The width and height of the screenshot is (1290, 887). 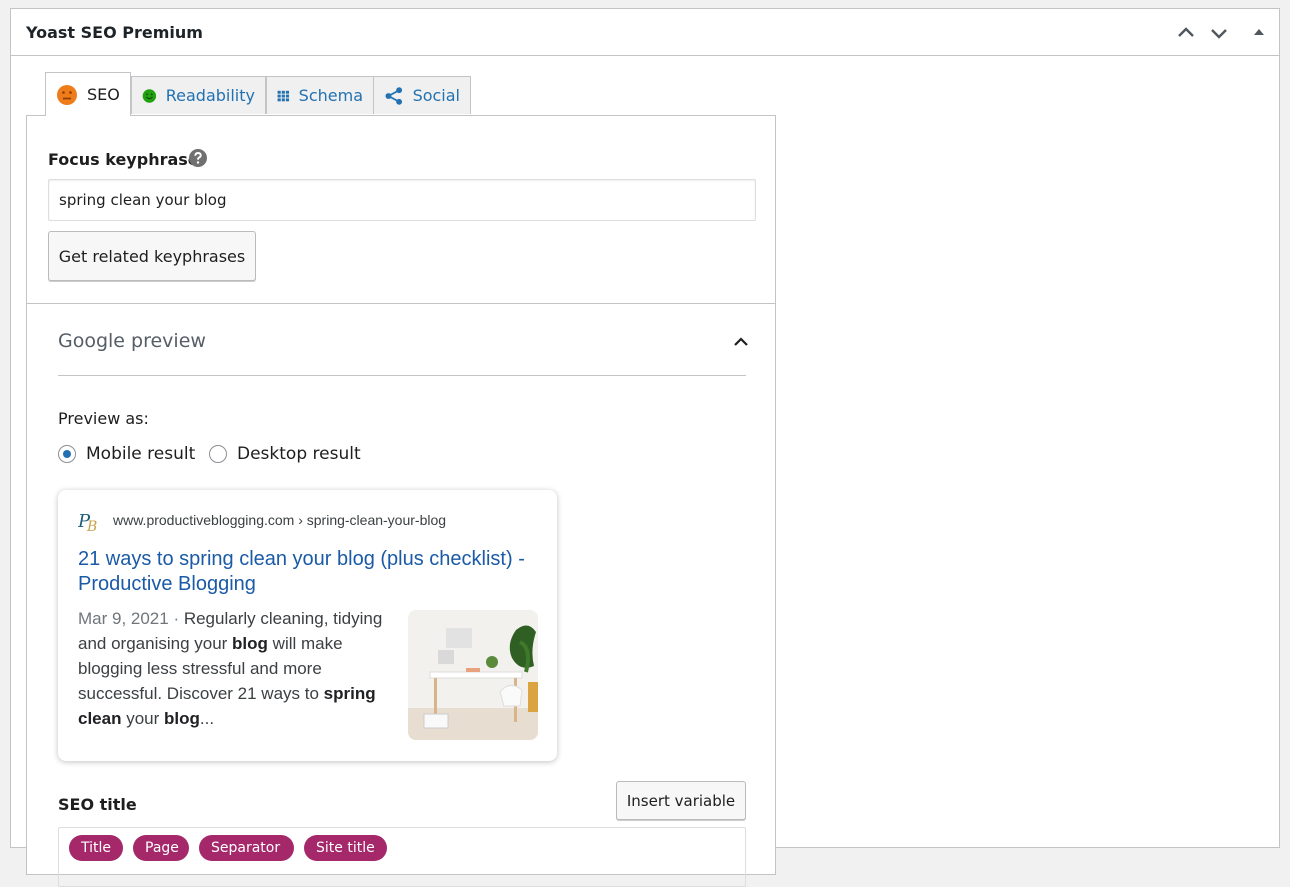 I want to click on radio-label: Mobile result, so click(x=141, y=454).